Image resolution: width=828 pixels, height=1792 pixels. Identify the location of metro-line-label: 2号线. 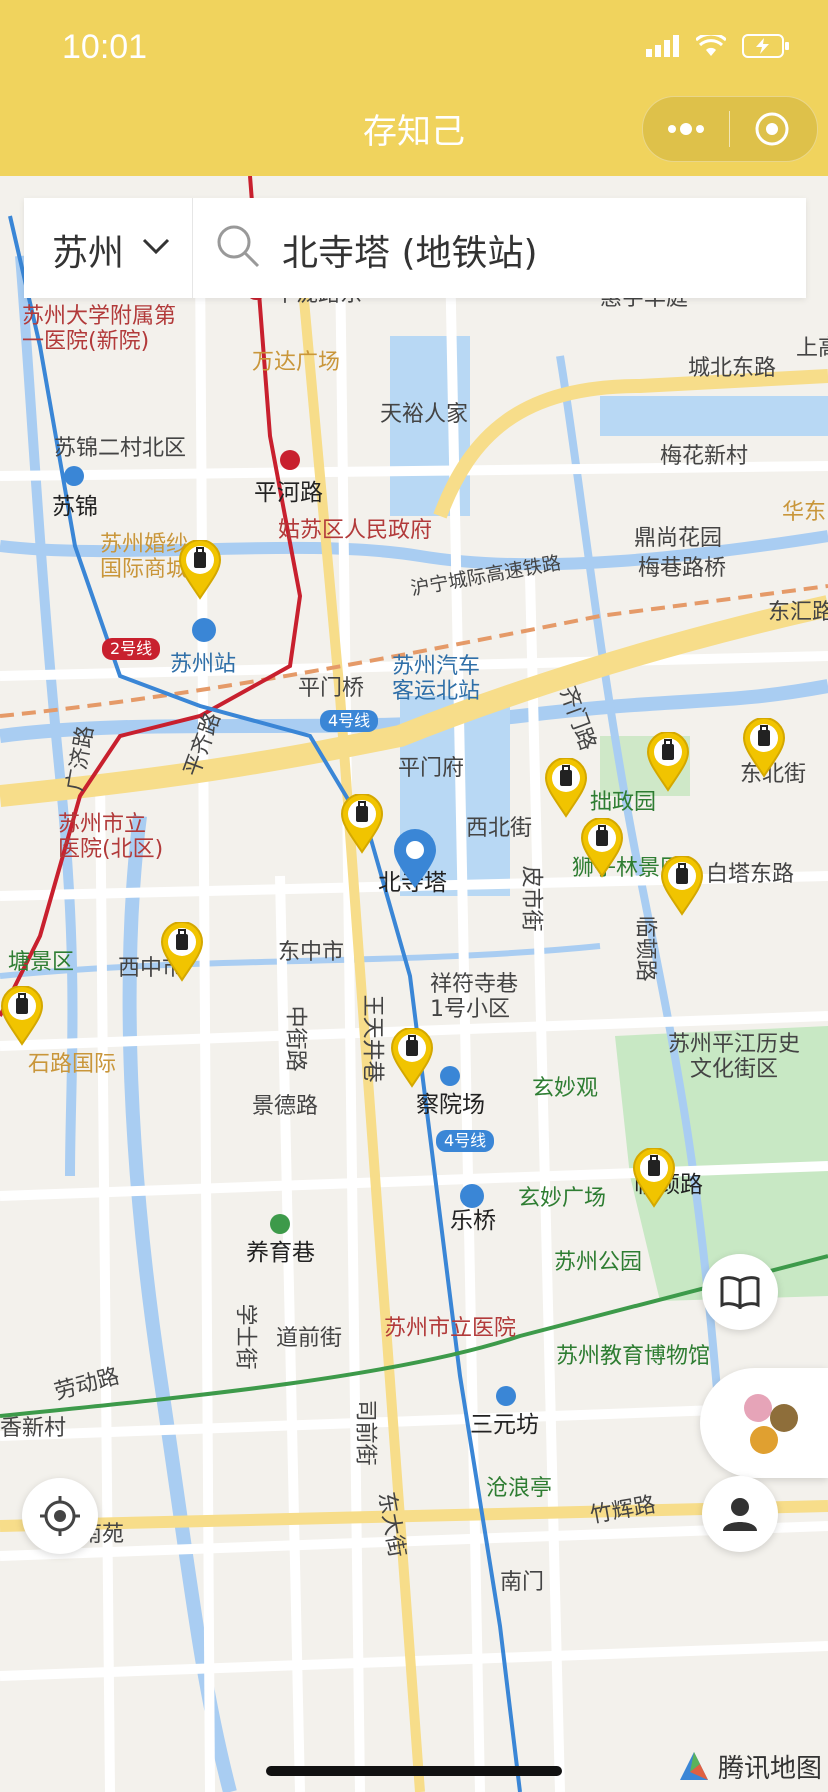
(131, 649).